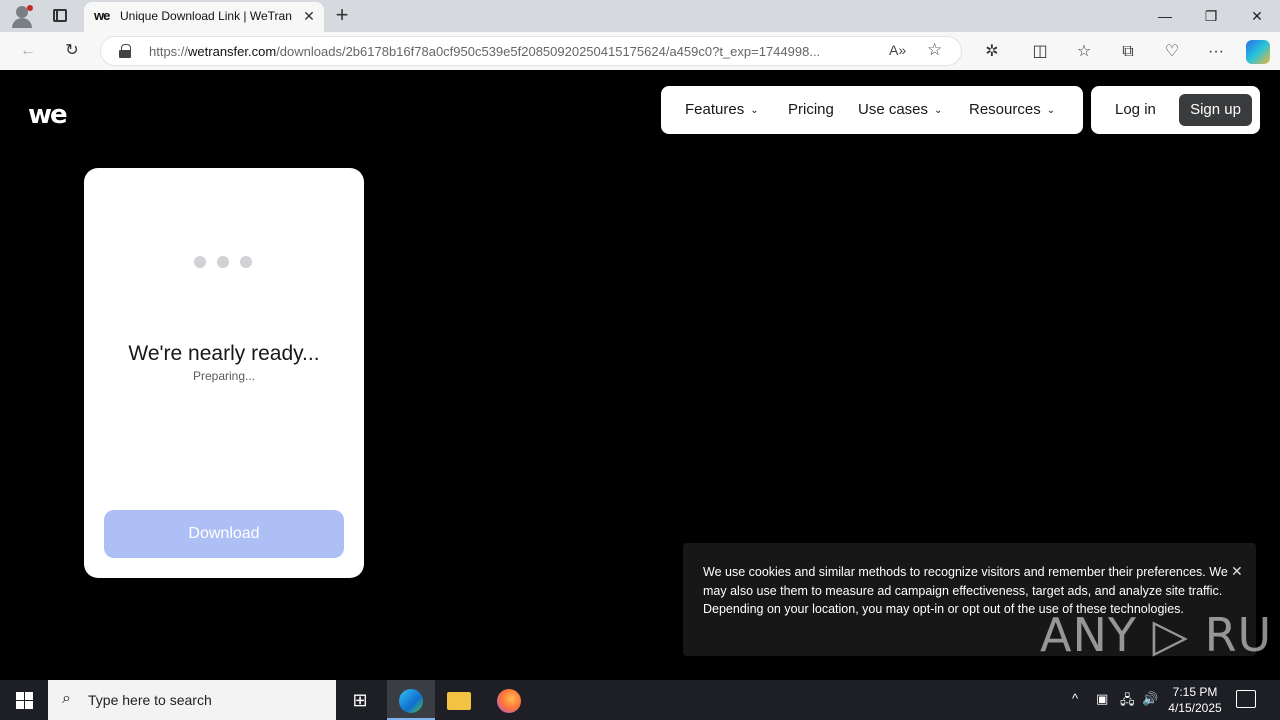 The image size is (1280, 720). What do you see at coordinates (459, 700) in the screenshot?
I see `file-explorer-icon` at bounding box center [459, 700].